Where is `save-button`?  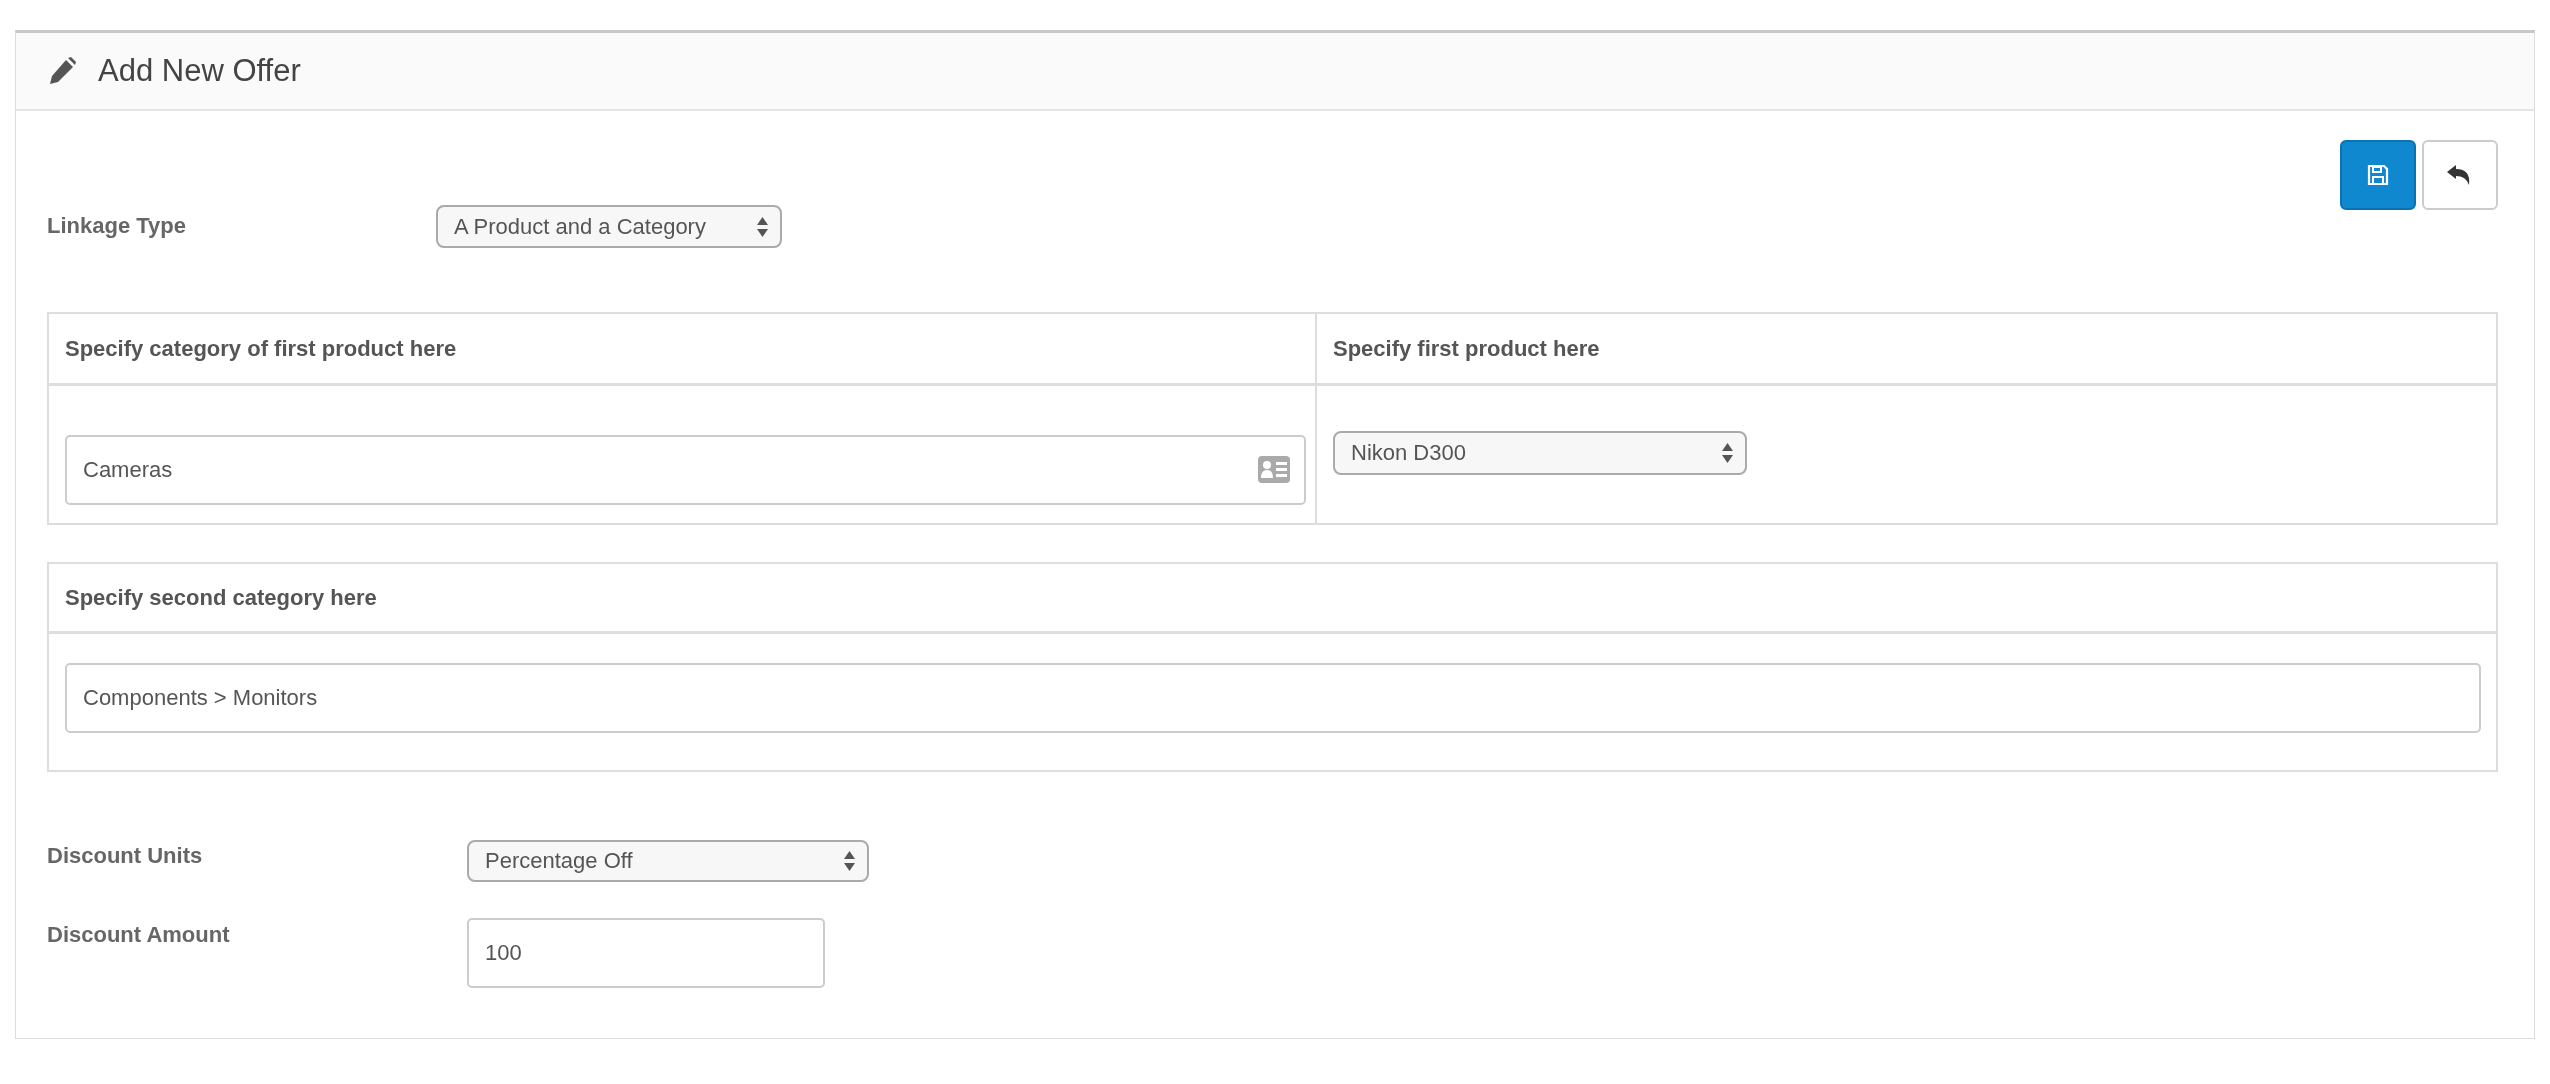 save-button is located at coordinates (2378, 175).